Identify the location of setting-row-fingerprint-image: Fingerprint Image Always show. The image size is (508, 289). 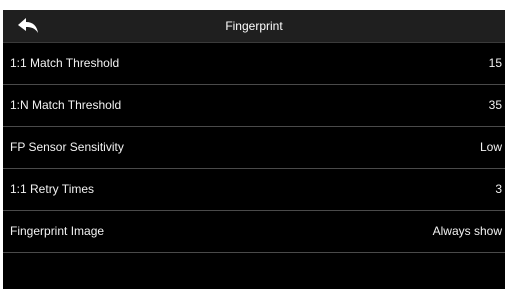
(254, 232).